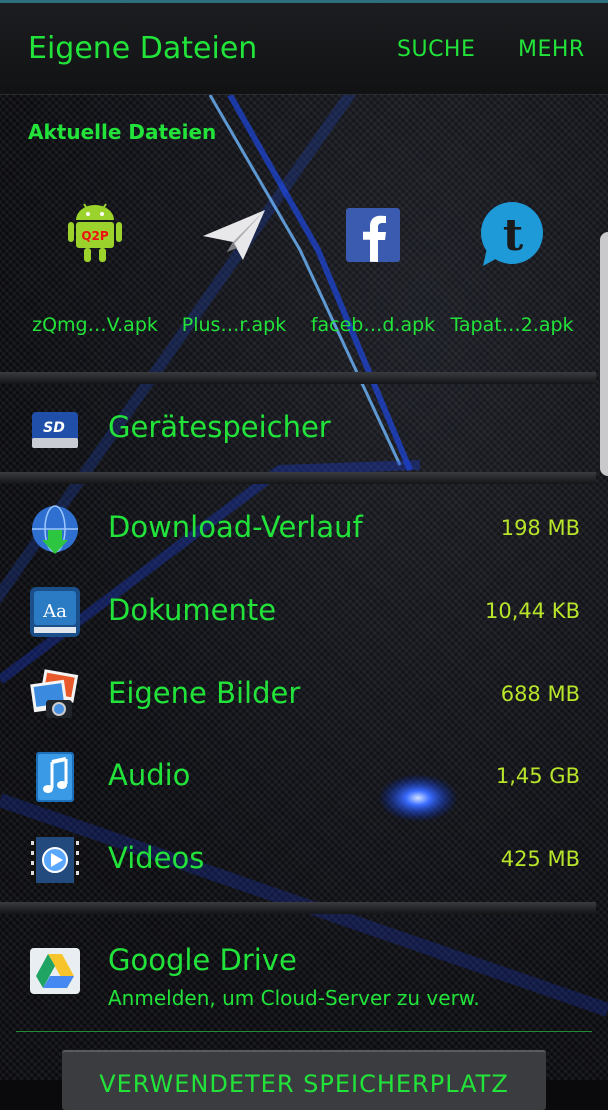 This screenshot has height=1110, width=608. What do you see at coordinates (55, 971) in the screenshot?
I see `google-drive-icon` at bounding box center [55, 971].